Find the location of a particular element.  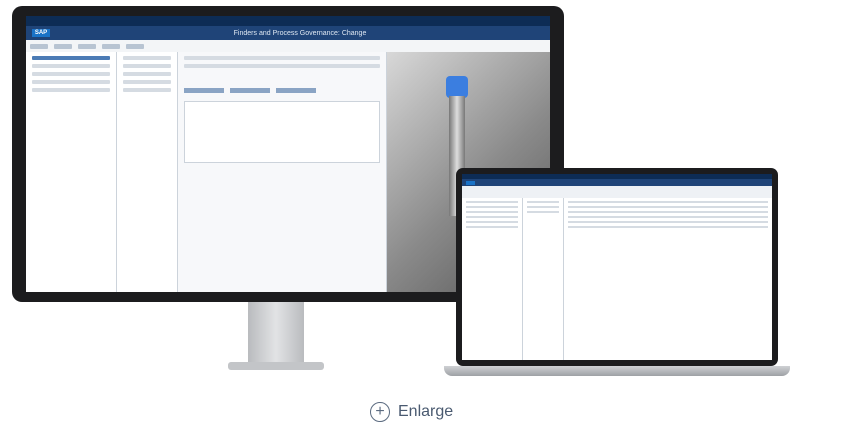

tab-strip is located at coordinates (282, 90).